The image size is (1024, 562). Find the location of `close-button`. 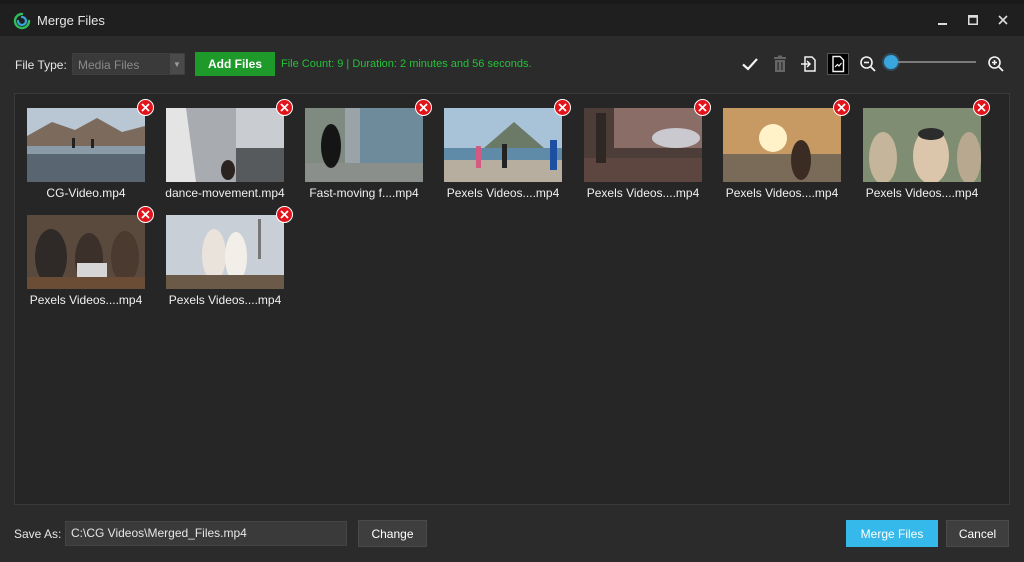

close-button is located at coordinates (1003, 20).